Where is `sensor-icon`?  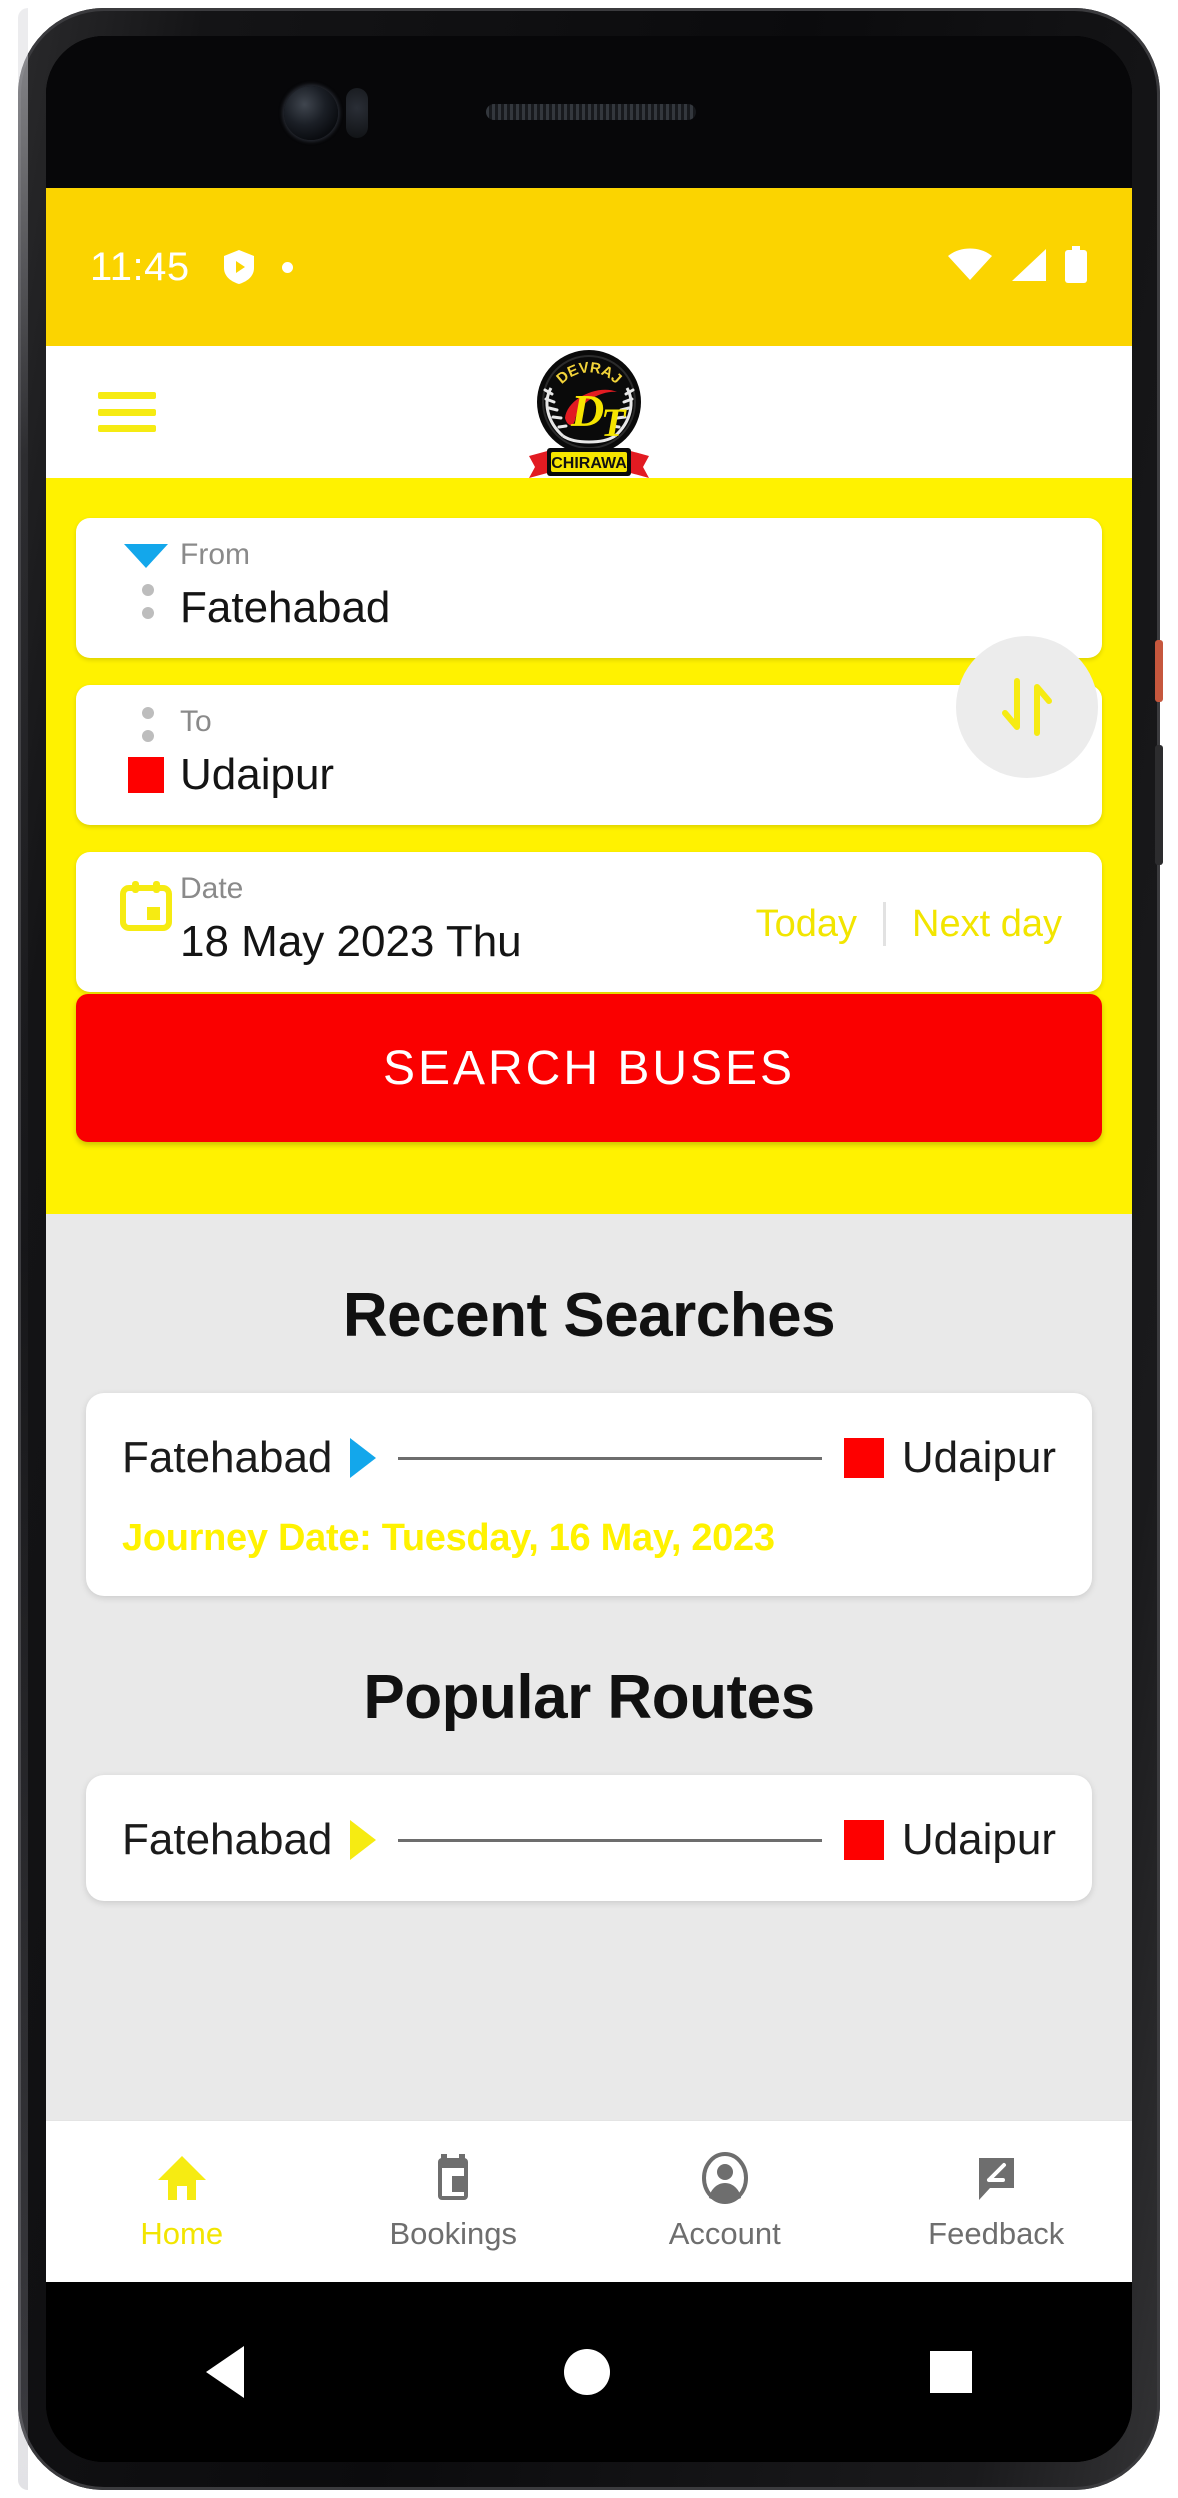
sensor-icon is located at coordinates (357, 113).